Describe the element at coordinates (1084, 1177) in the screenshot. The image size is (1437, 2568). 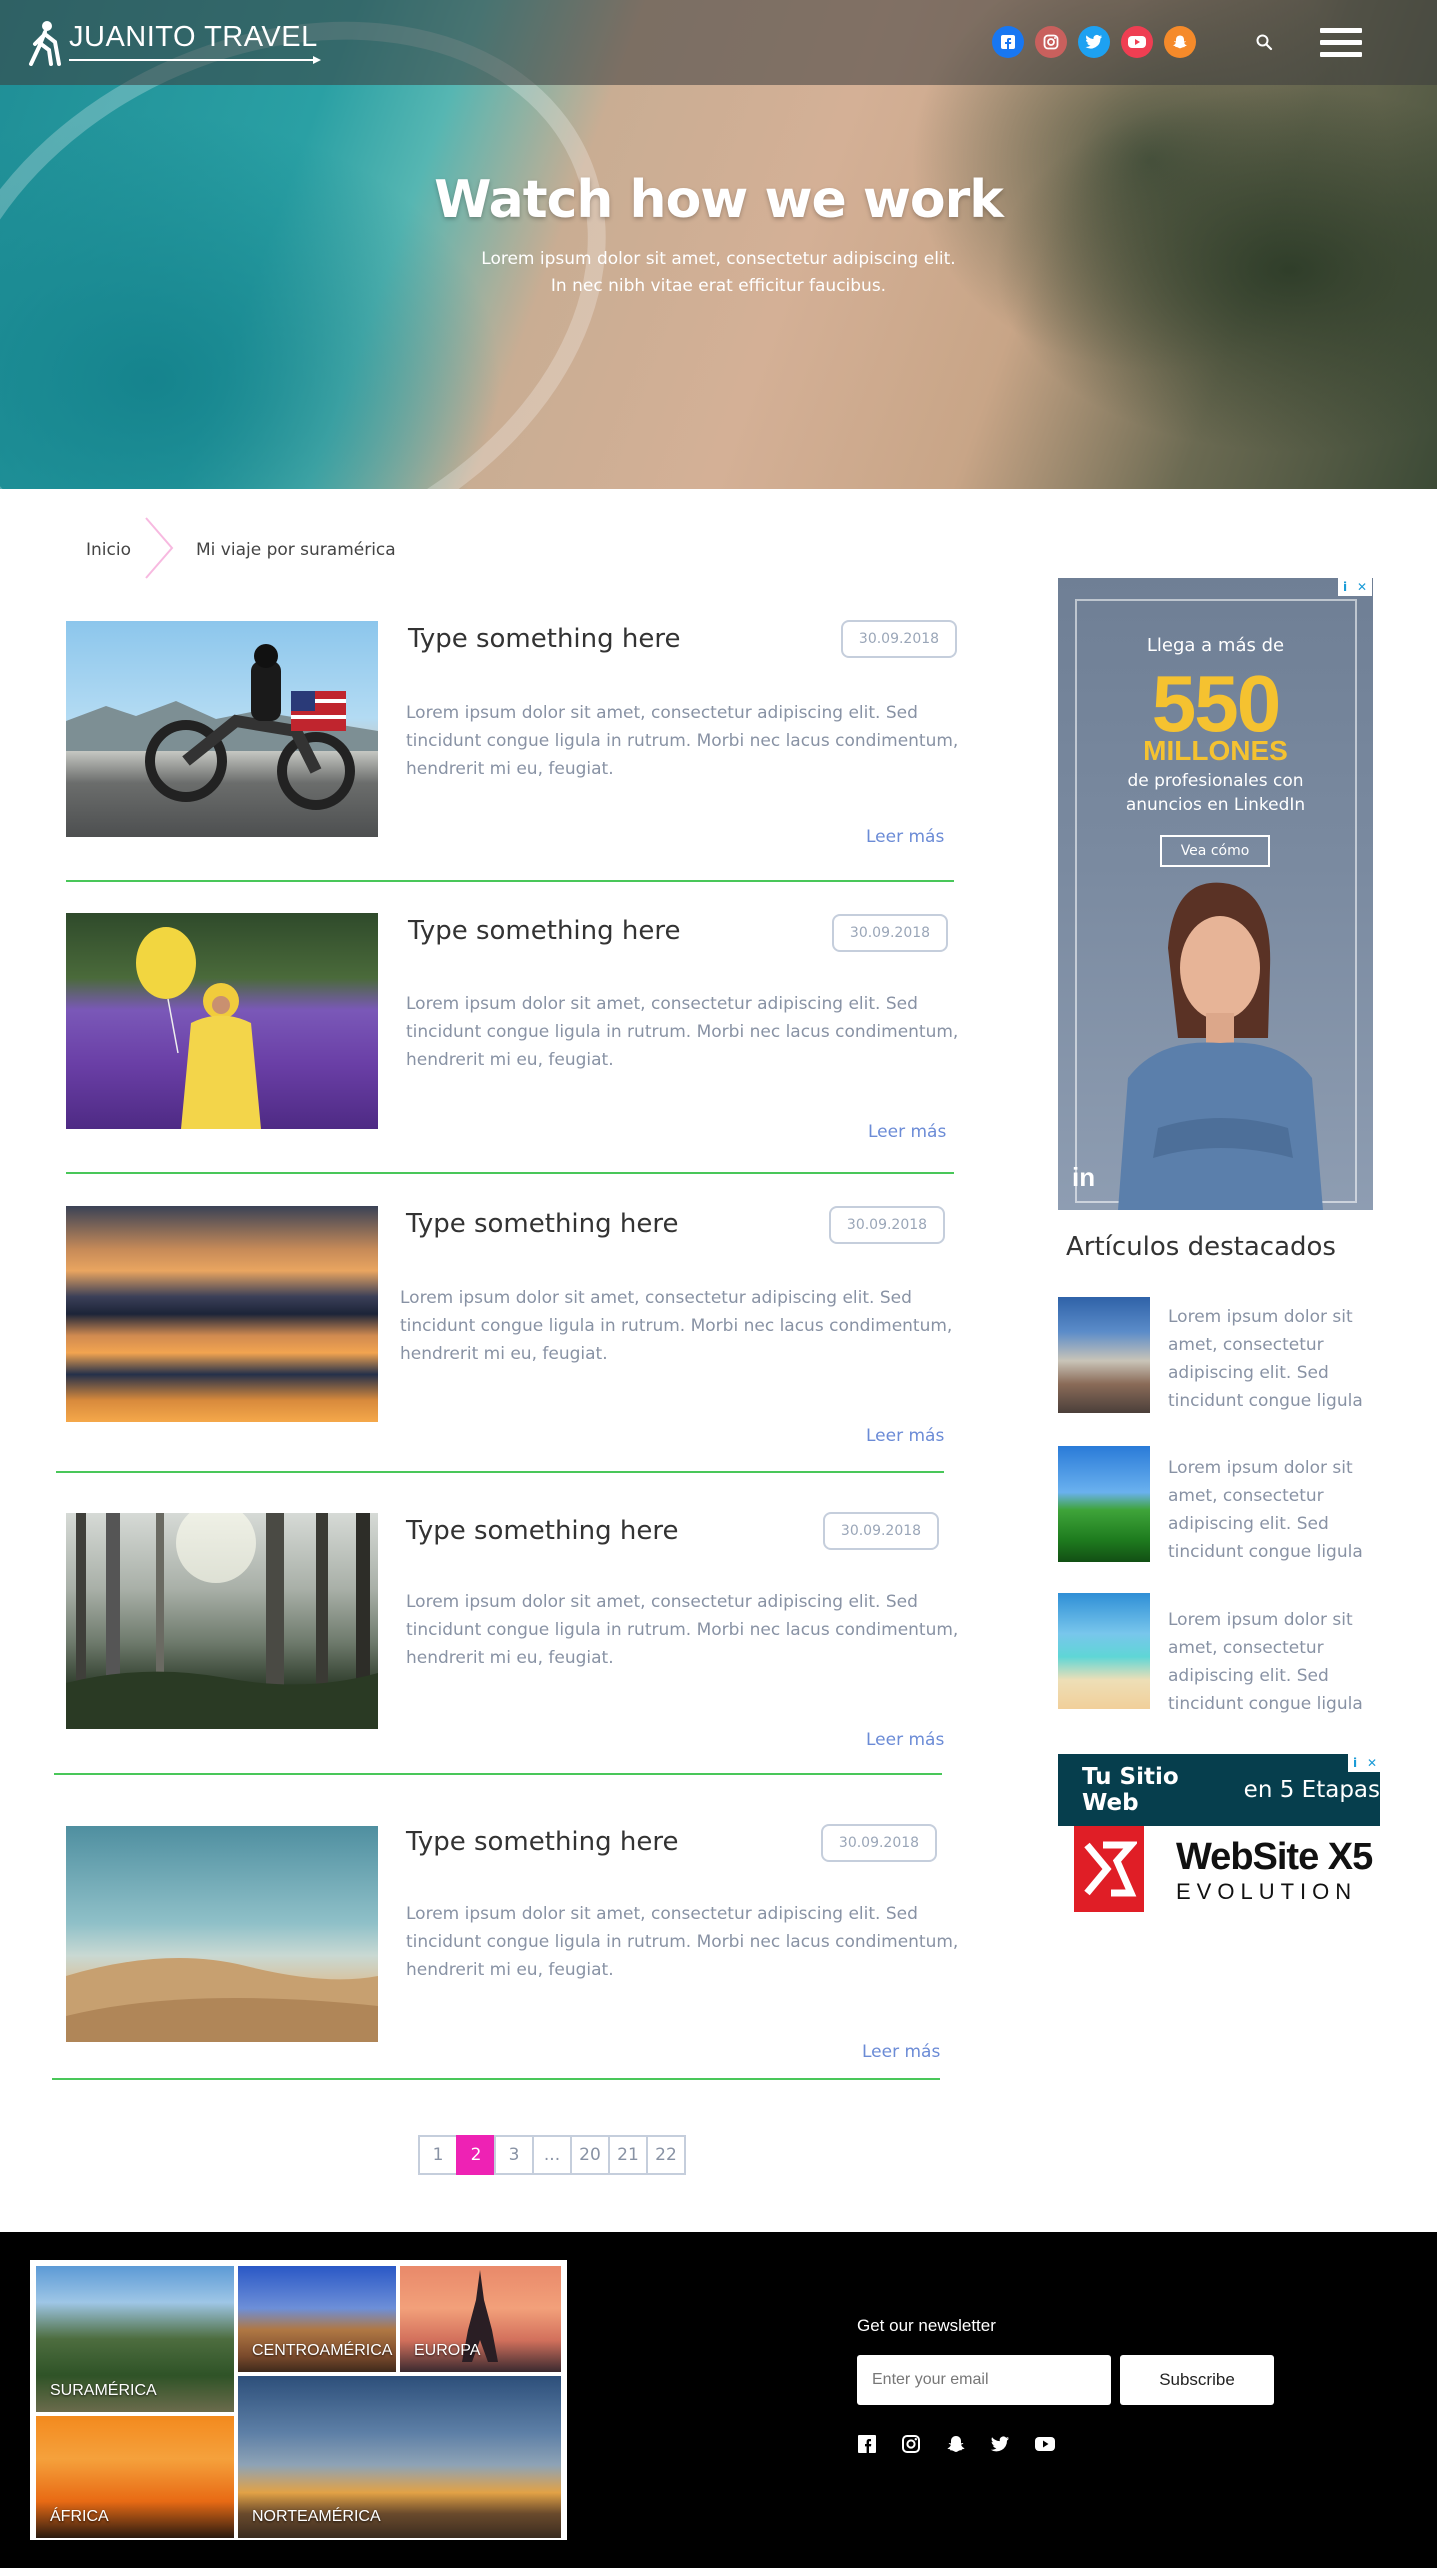
I see `linkedin-logo: in` at that location.